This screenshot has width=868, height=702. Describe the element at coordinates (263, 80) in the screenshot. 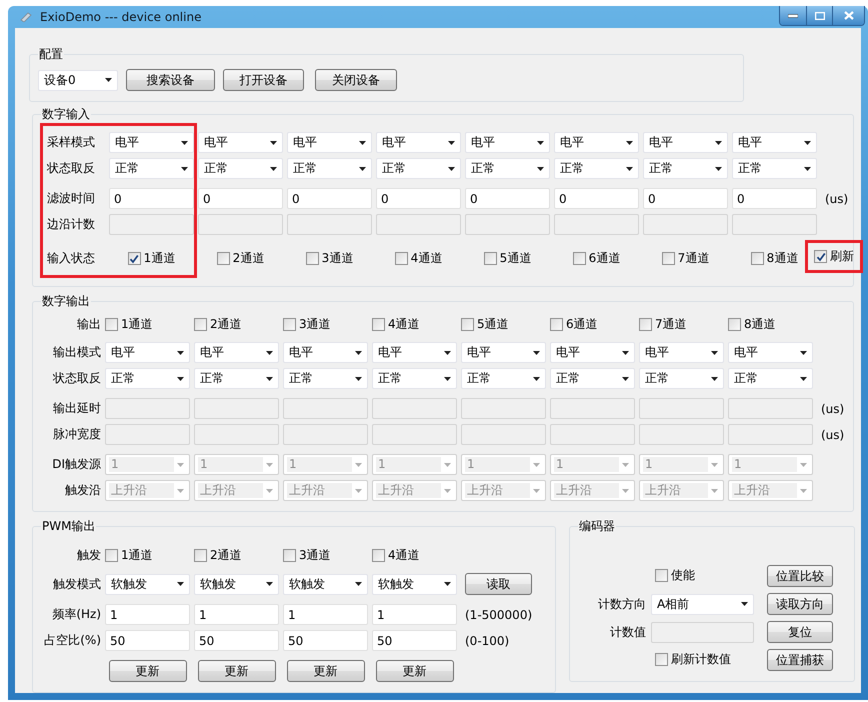

I see `device-button: 打开设备` at that location.